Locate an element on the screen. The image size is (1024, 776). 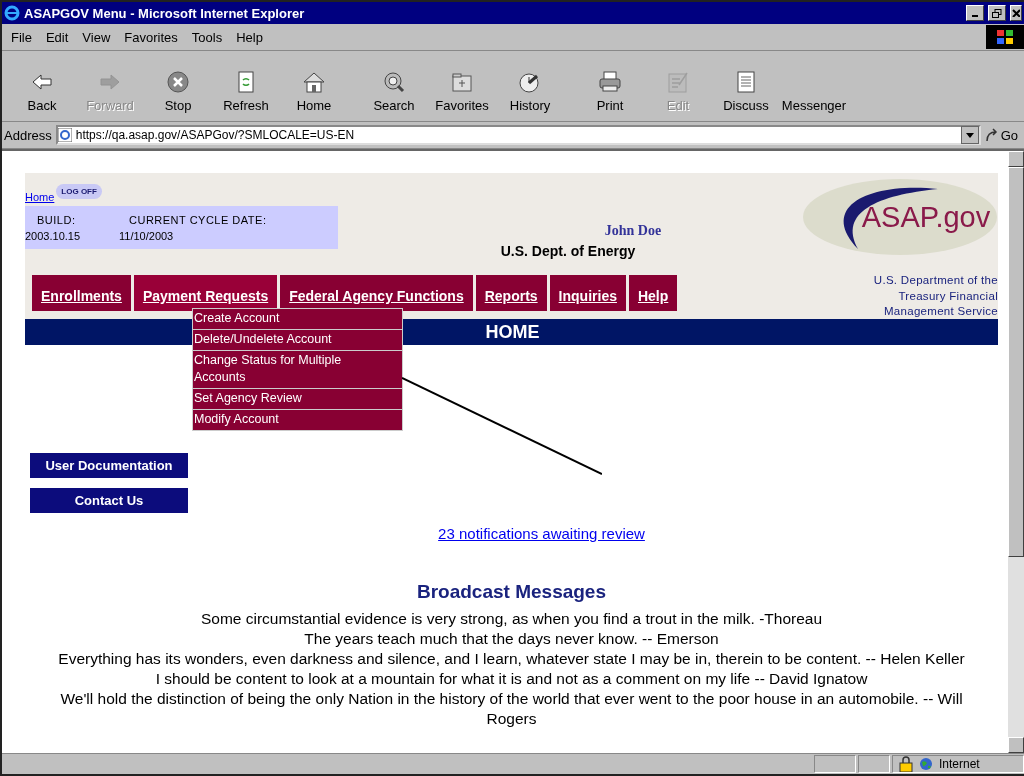
nav-menu-item: Help is located at coordinates (653, 293).